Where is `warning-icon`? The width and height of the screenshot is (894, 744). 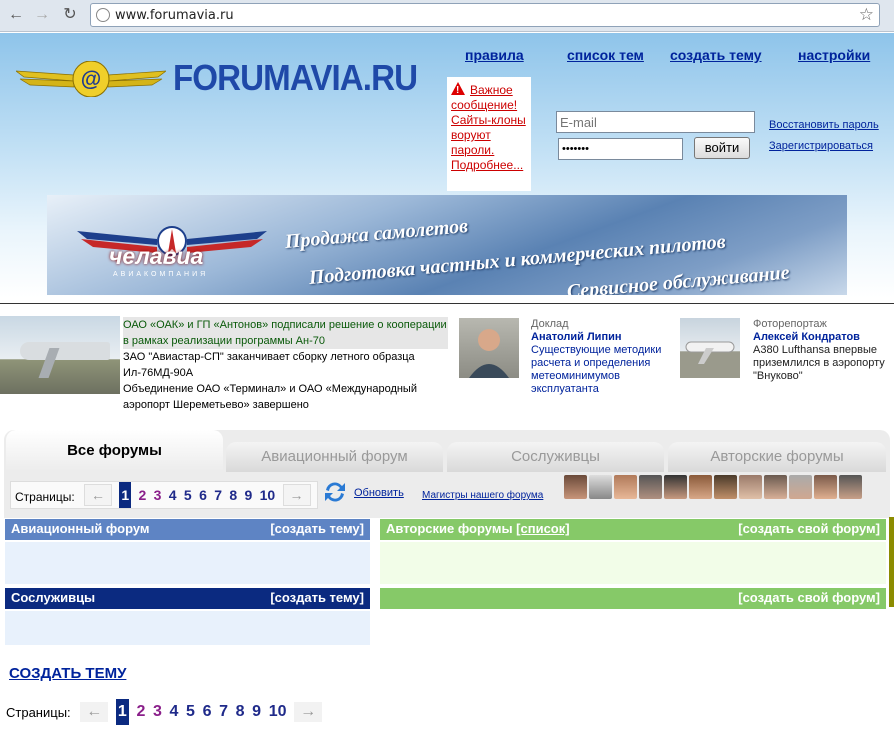 warning-icon is located at coordinates (458, 90).